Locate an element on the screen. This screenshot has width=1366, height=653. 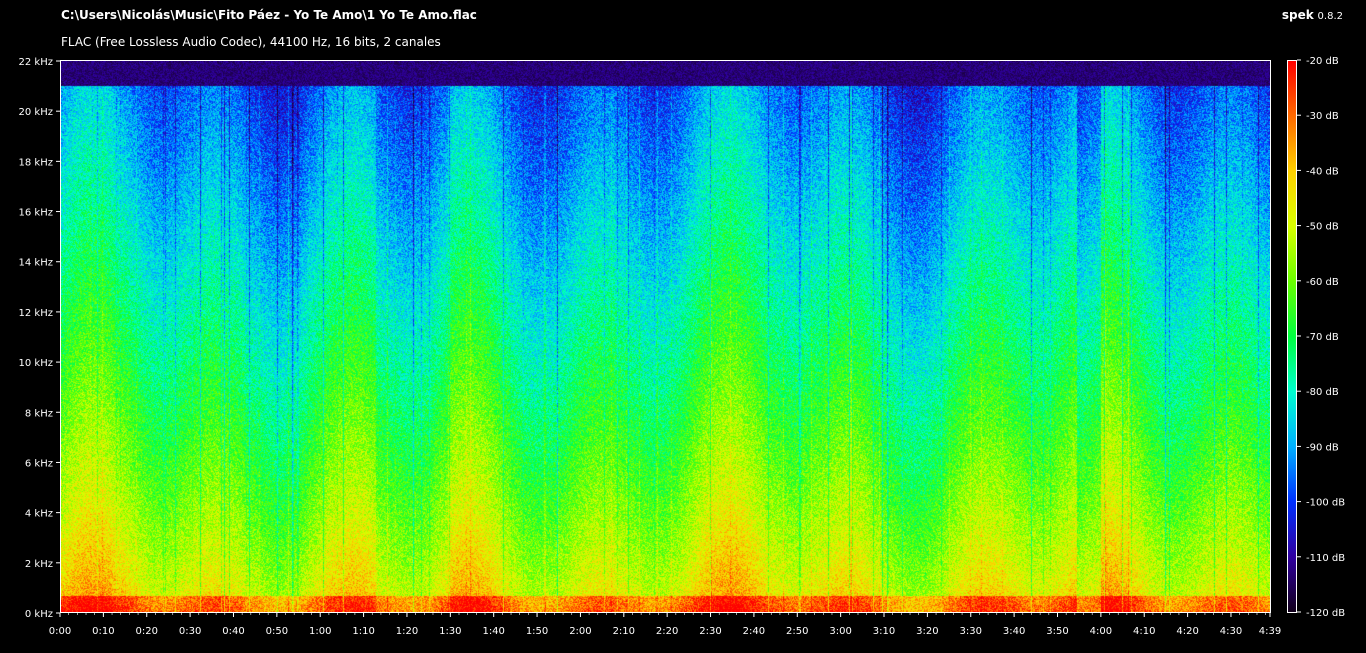
time-tick-label: 1:40 is located at coordinates (493, 631).